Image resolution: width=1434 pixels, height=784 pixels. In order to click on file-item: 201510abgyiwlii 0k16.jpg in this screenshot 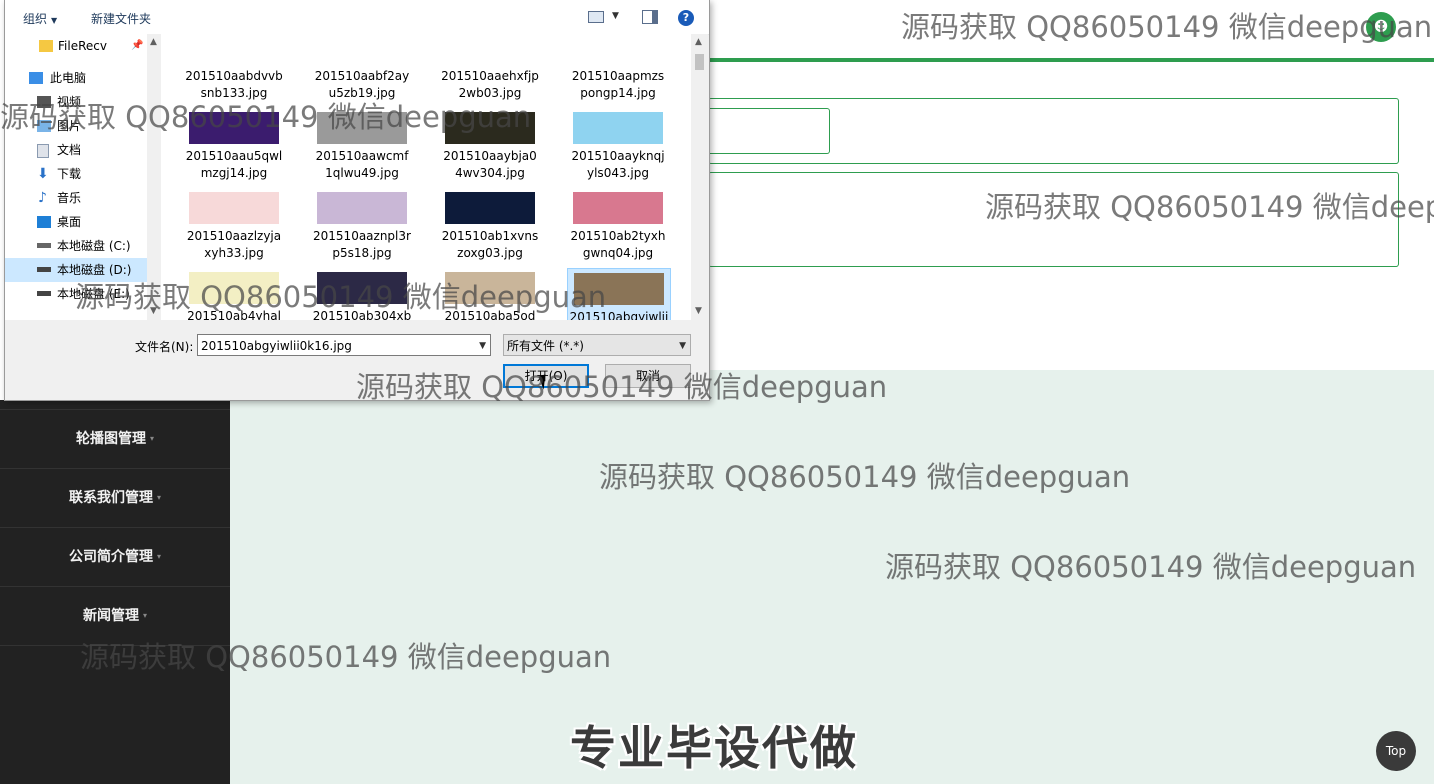, I will do `click(619, 294)`.